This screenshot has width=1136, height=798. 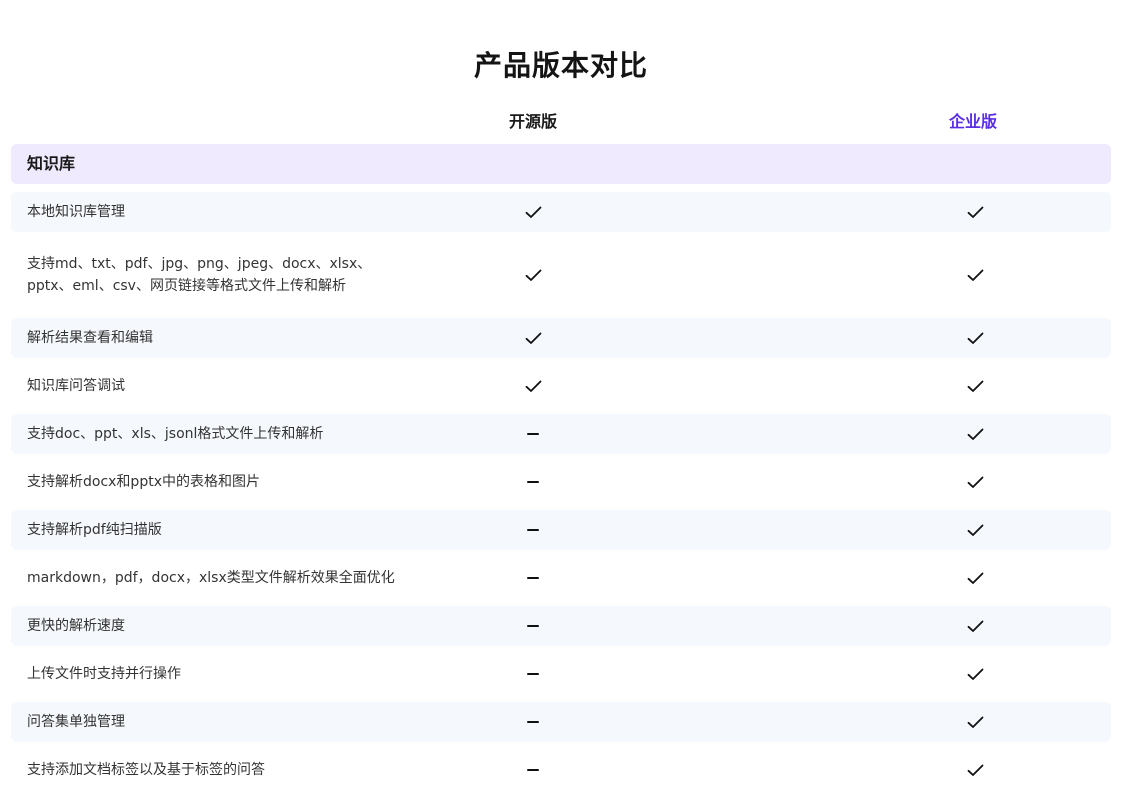 What do you see at coordinates (76, 722) in the screenshot?
I see `feature-label: 问答集单独管理` at bounding box center [76, 722].